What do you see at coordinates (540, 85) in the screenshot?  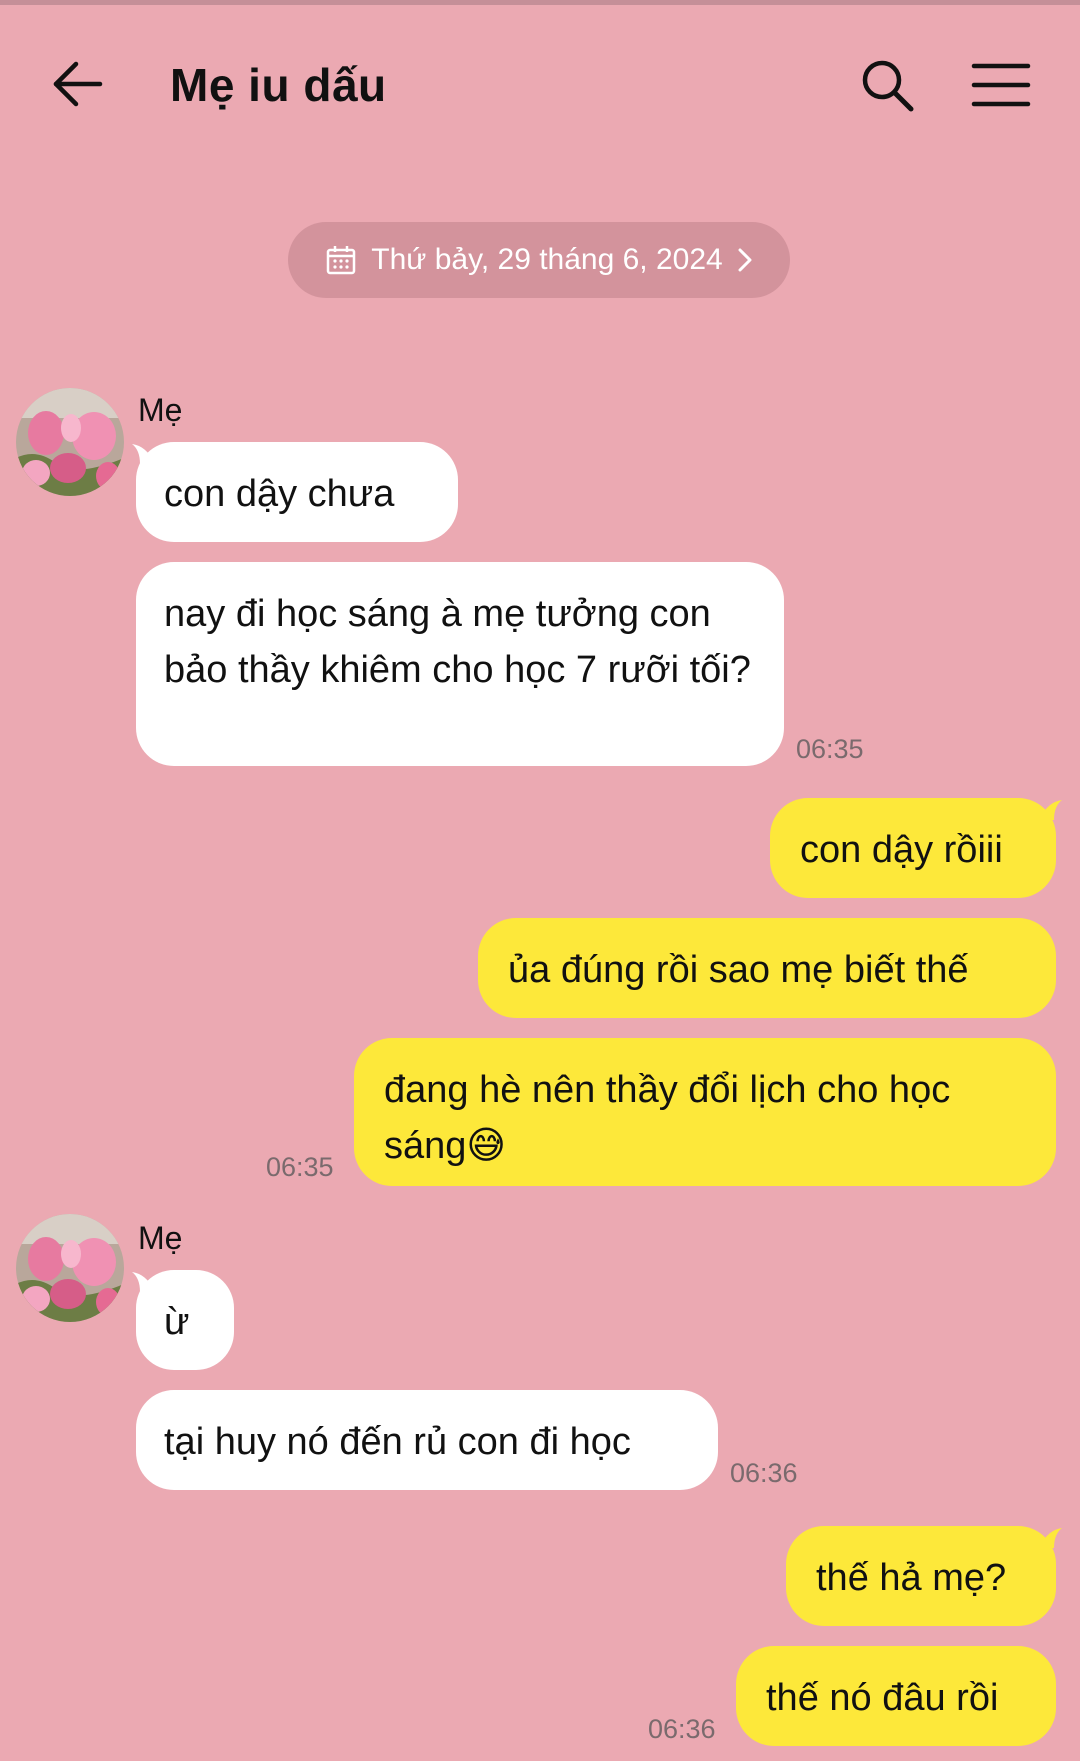 I see `chat-header: Mẹ iu dấu` at bounding box center [540, 85].